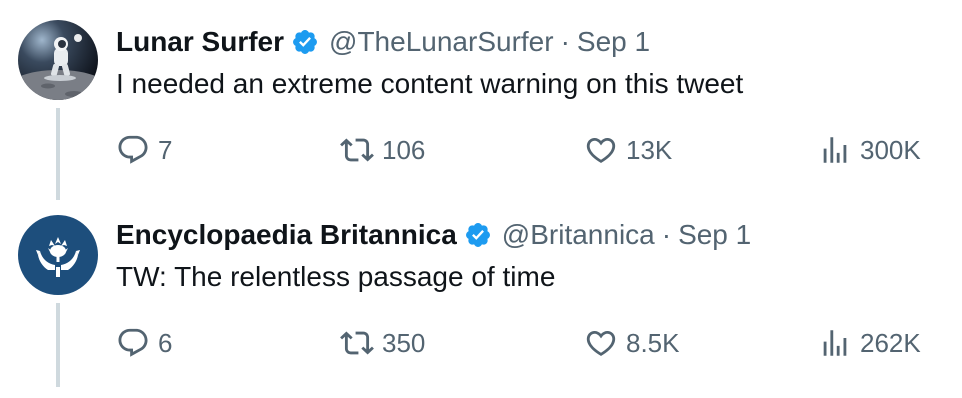 Image resolution: width=962 pixels, height=398 pixels. Describe the element at coordinates (200, 42) in the screenshot. I see `display-name: Lunar Surfer` at that location.